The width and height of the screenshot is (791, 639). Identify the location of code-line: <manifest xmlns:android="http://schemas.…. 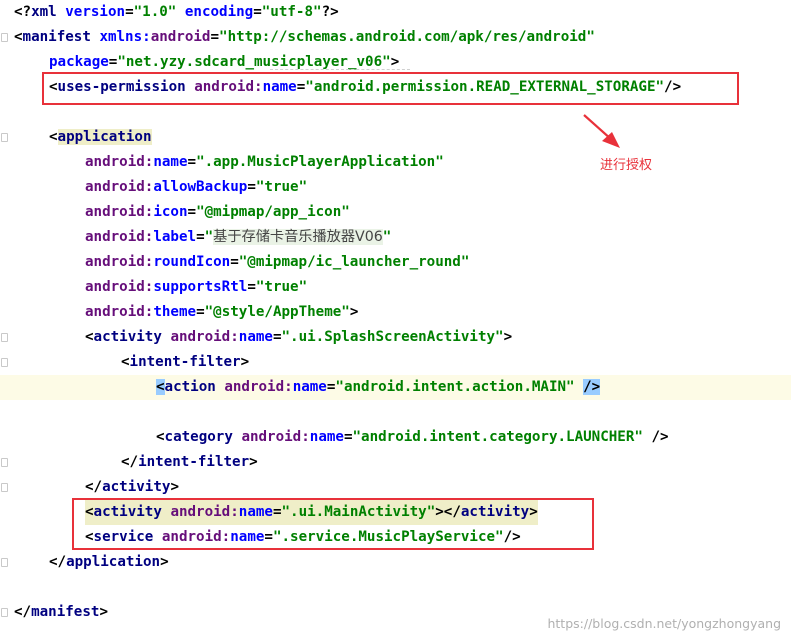
(395, 37).